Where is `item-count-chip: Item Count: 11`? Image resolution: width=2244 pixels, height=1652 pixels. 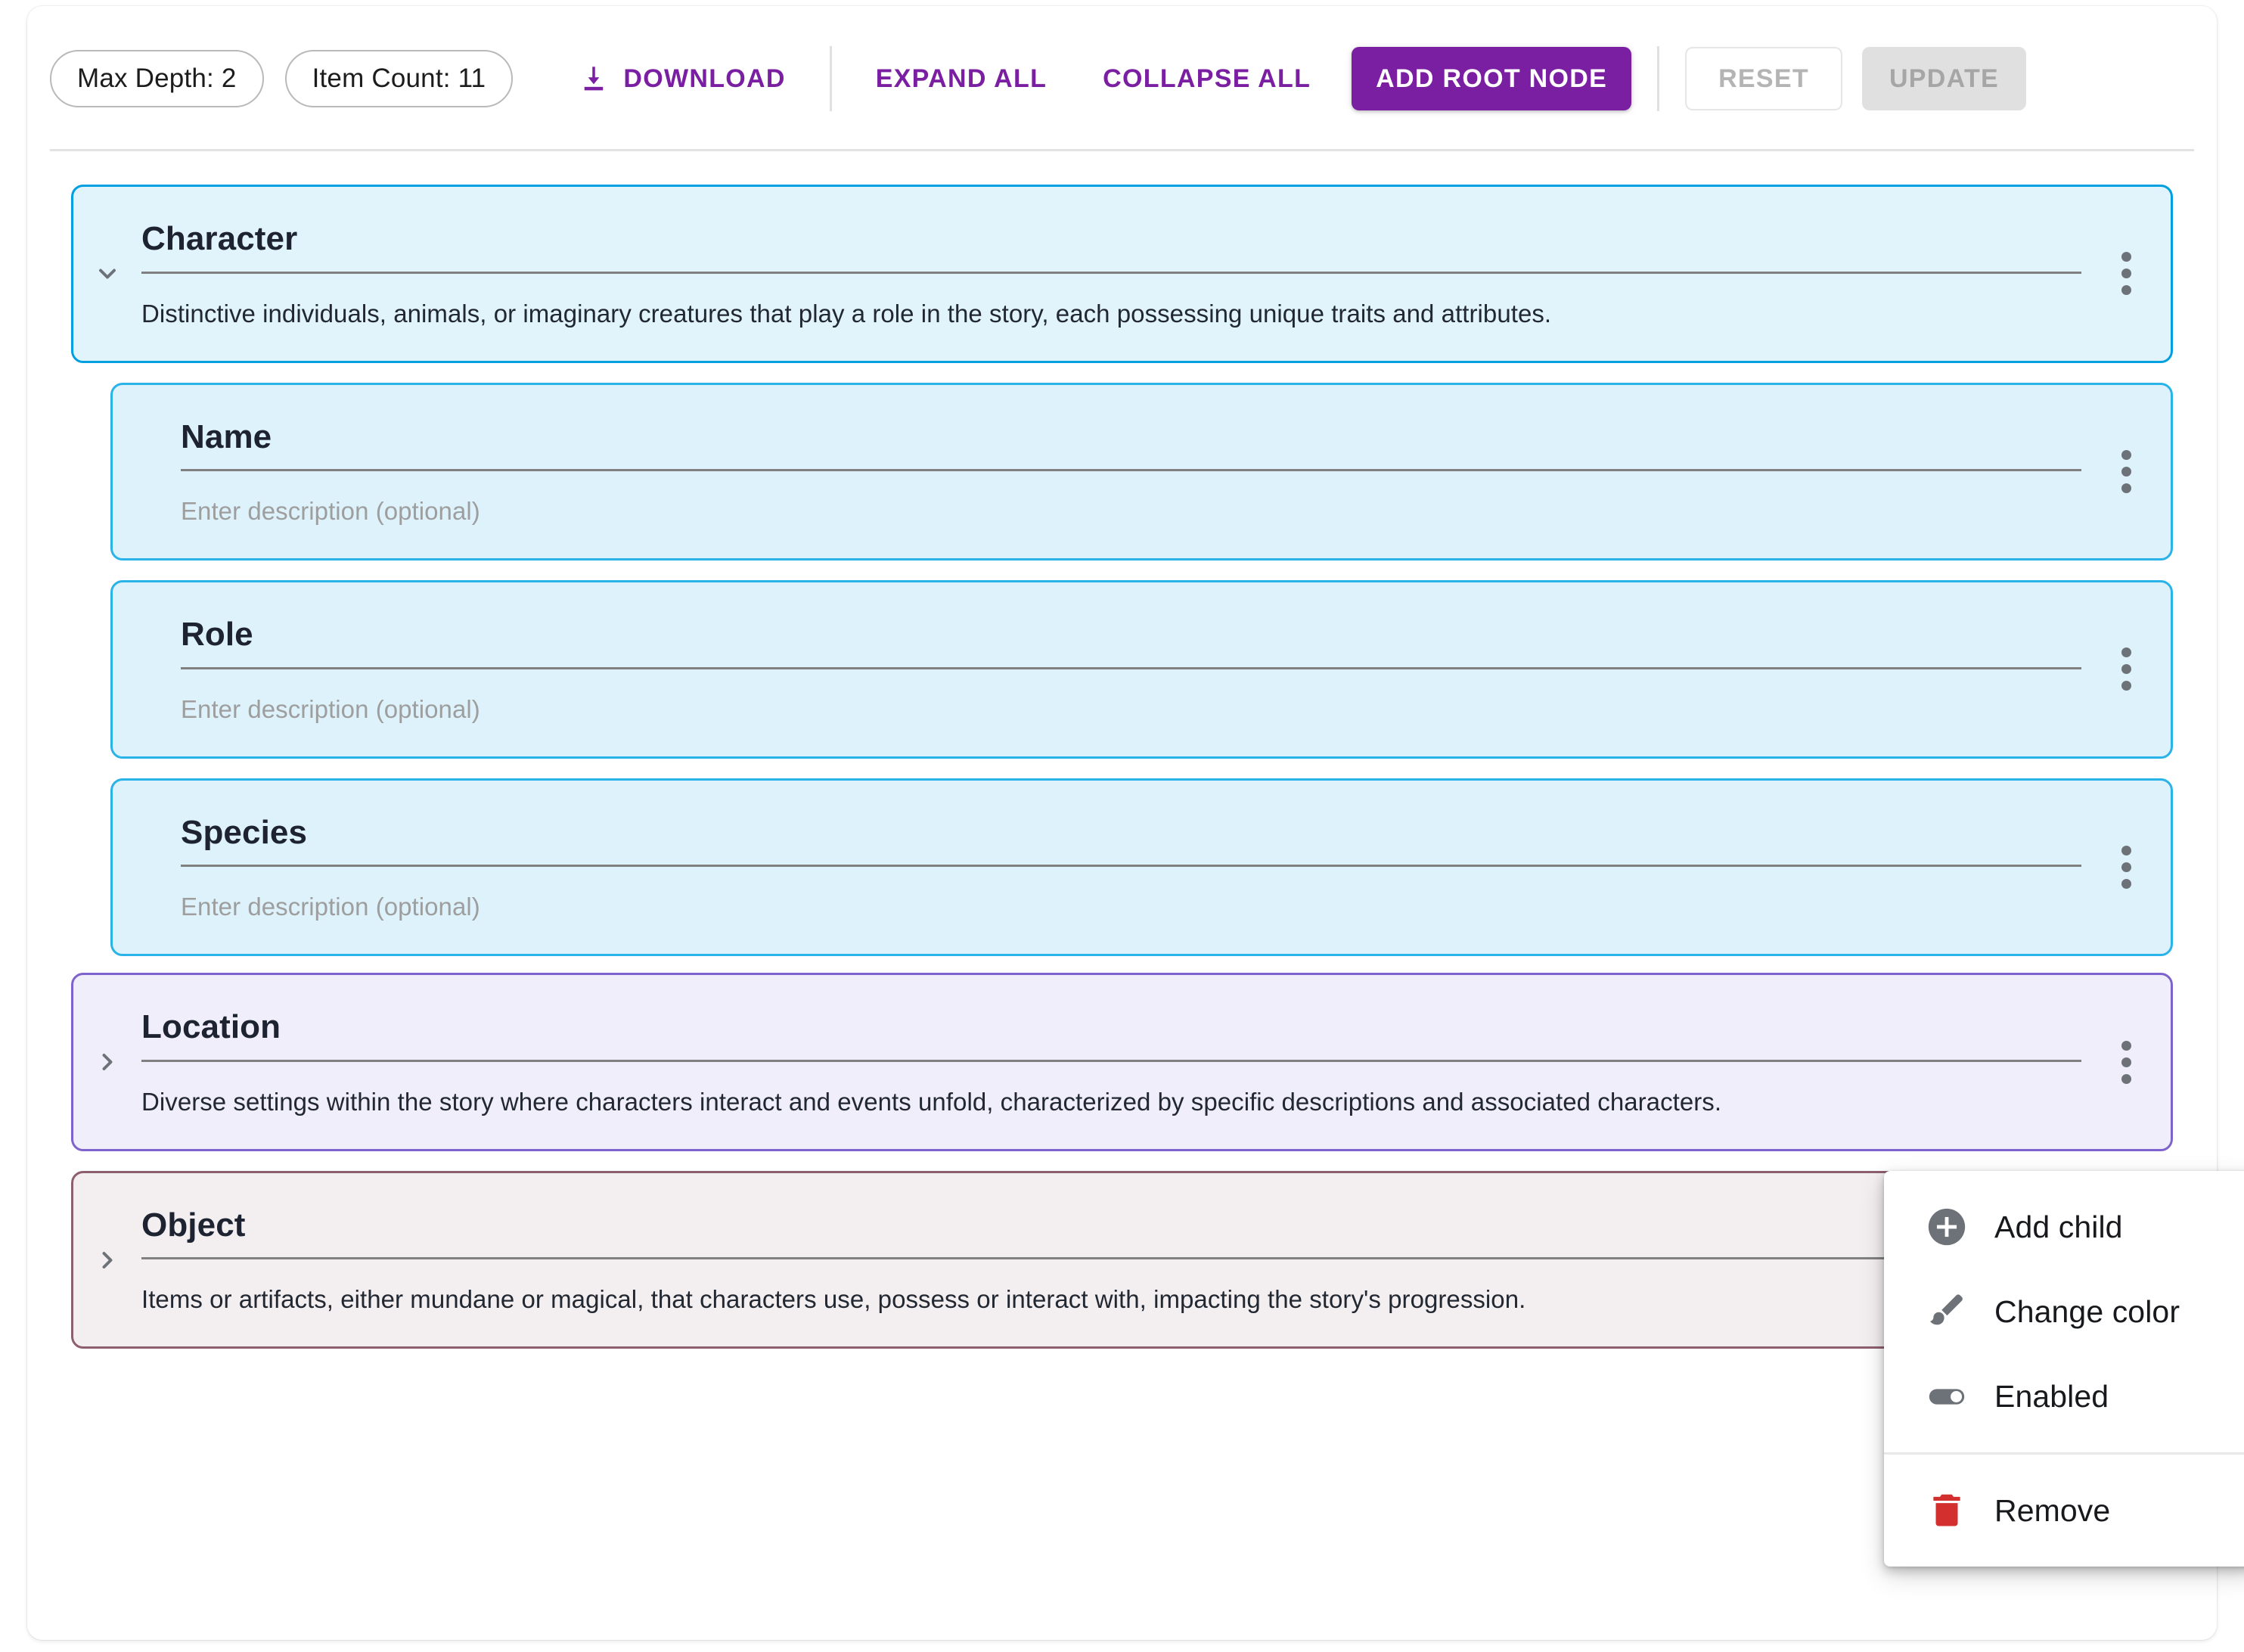 item-count-chip: Item Count: 11 is located at coordinates (399, 78).